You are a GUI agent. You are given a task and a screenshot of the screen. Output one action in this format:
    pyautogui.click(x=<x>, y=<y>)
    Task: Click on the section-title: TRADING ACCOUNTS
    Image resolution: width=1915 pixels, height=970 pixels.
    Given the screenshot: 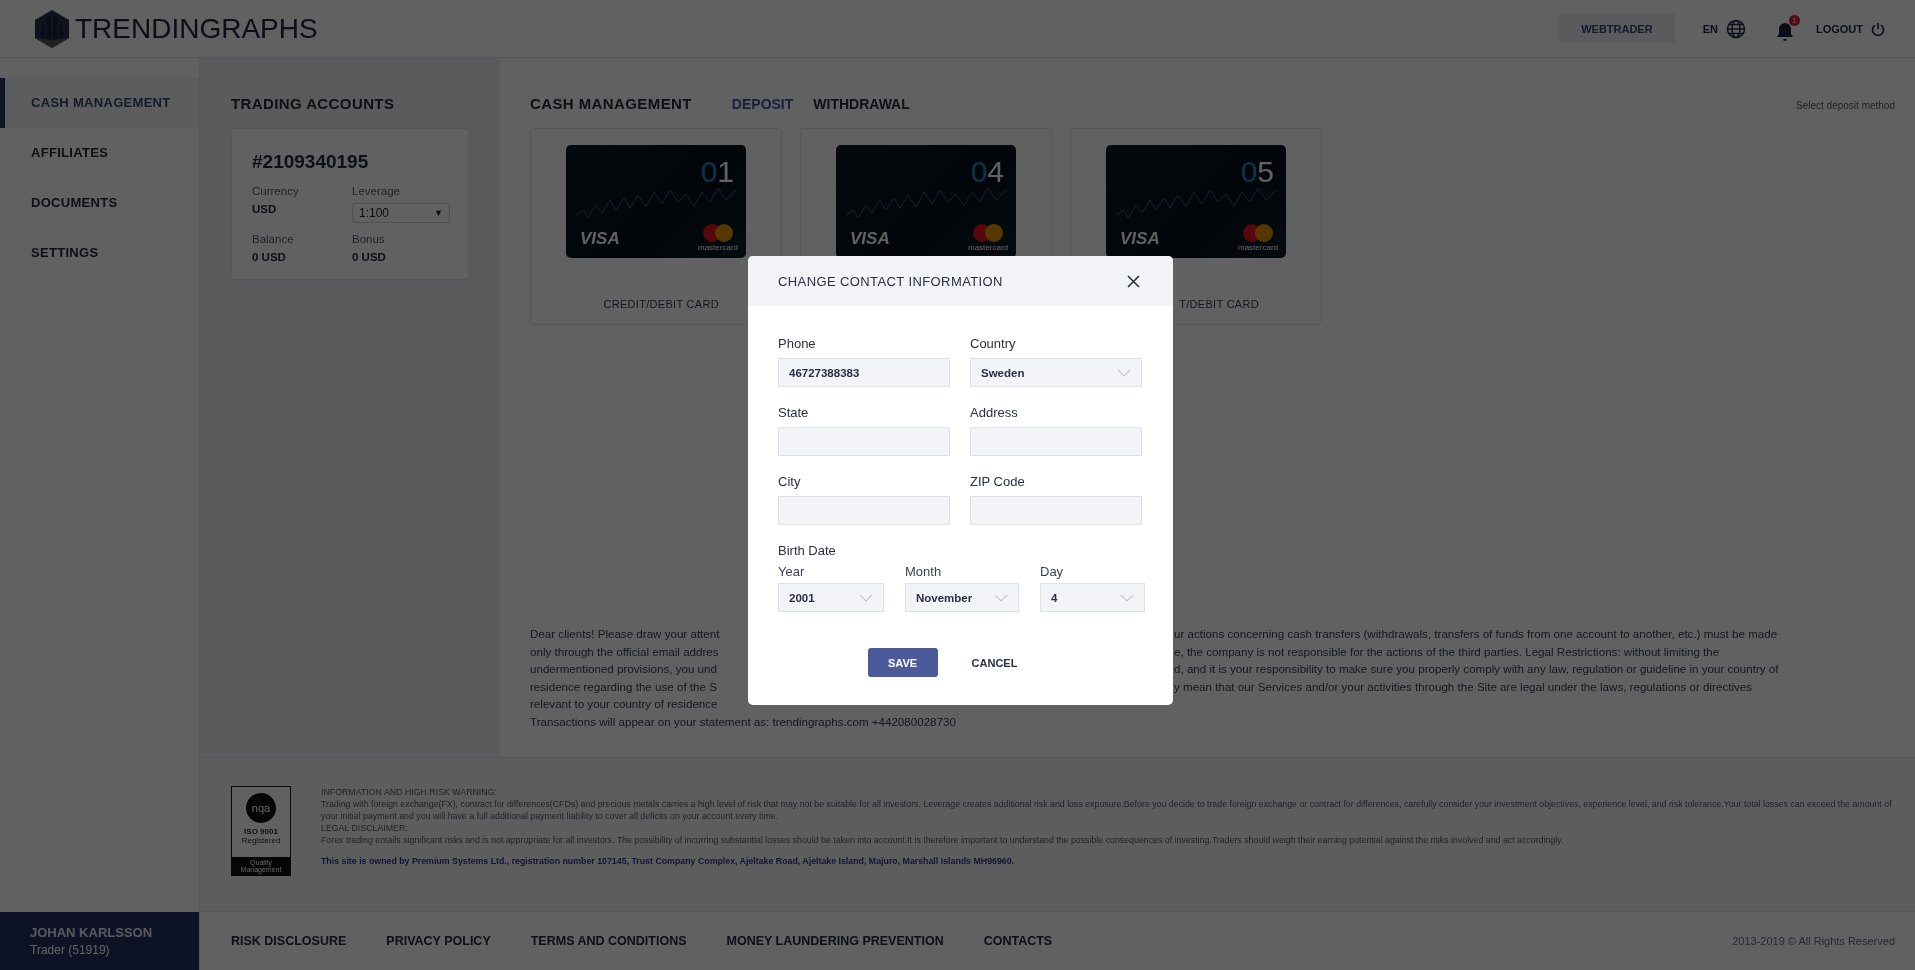 What is the action you would take?
    pyautogui.click(x=313, y=103)
    